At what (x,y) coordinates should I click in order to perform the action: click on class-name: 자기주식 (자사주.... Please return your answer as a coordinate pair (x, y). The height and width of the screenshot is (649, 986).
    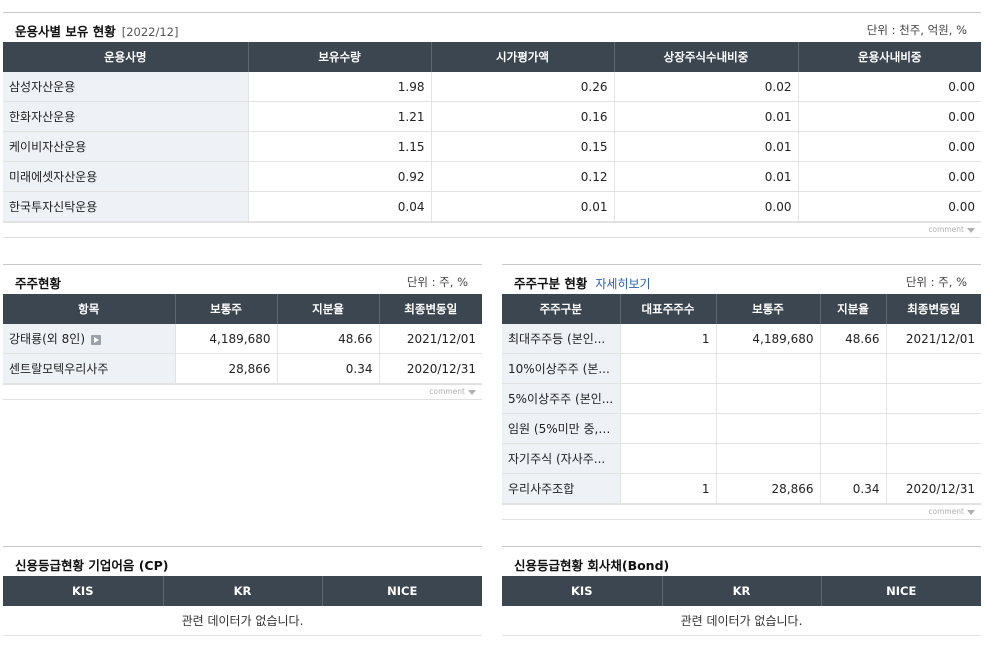
    Looking at the image, I should click on (561, 458).